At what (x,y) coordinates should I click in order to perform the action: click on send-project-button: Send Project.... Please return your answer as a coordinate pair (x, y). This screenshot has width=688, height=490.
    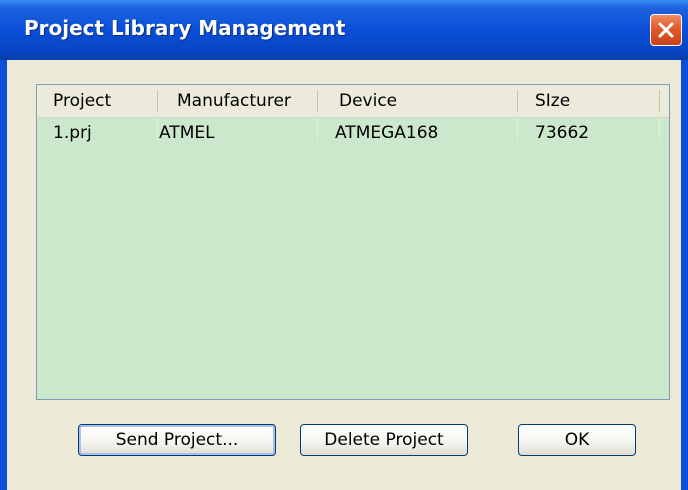
    Looking at the image, I should click on (177, 440).